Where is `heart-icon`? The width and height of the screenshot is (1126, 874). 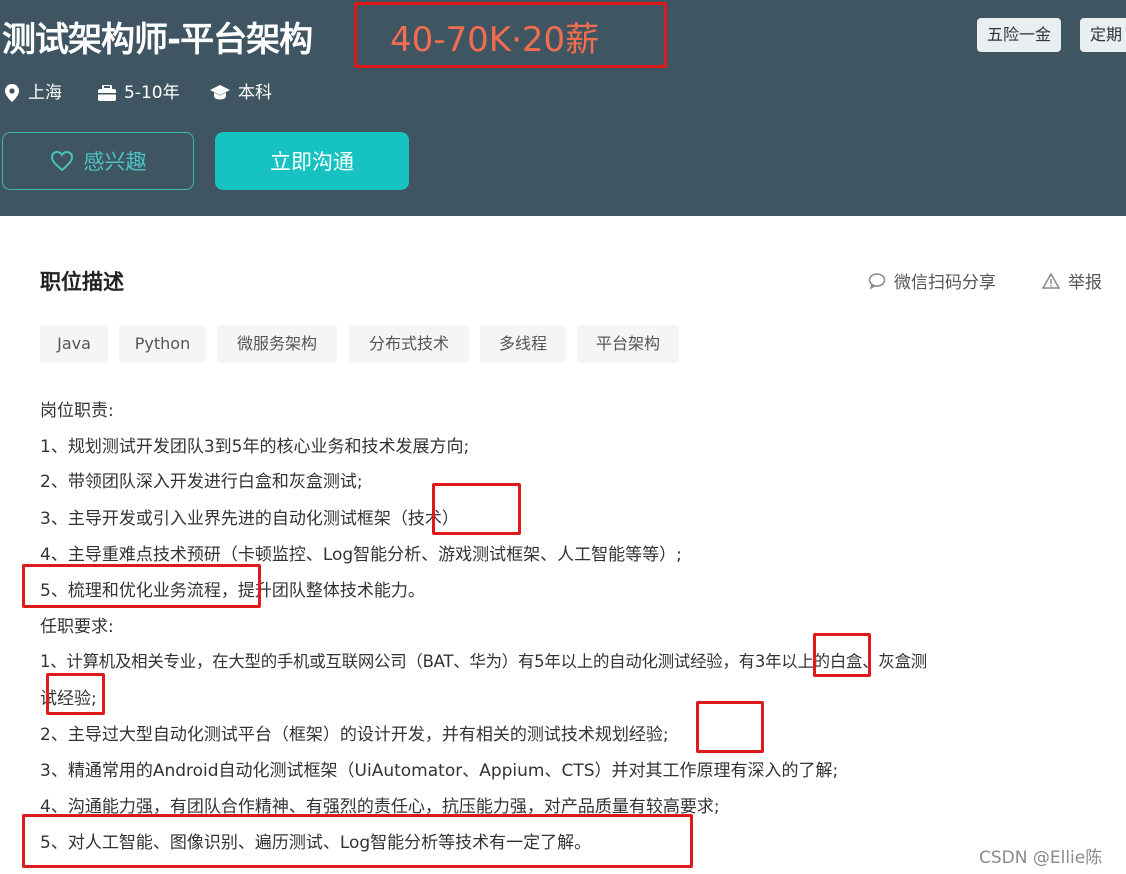 heart-icon is located at coordinates (61, 161).